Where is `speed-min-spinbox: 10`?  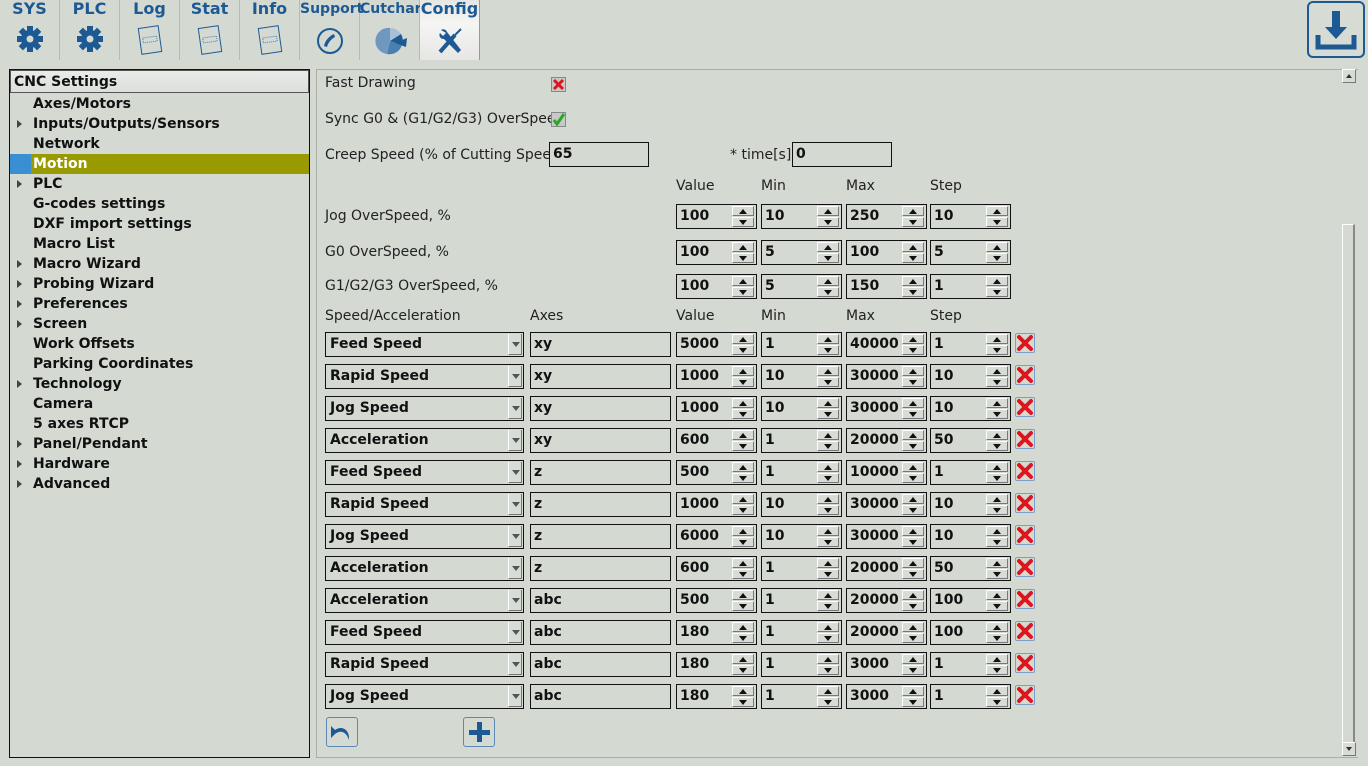
speed-min-spinbox: 10 is located at coordinates (801, 504).